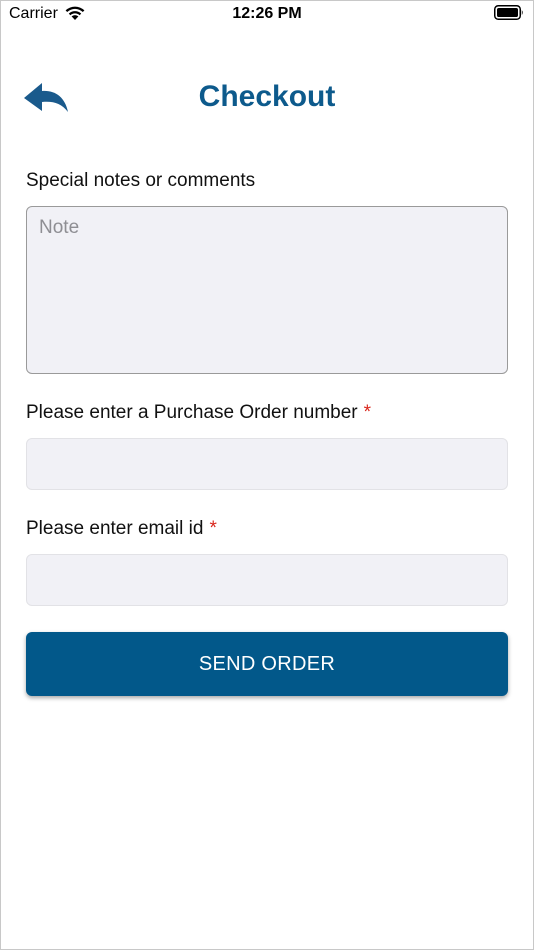 This screenshot has height=950, width=534. What do you see at coordinates (267, 96) in the screenshot?
I see `page-title: Checkout` at bounding box center [267, 96].